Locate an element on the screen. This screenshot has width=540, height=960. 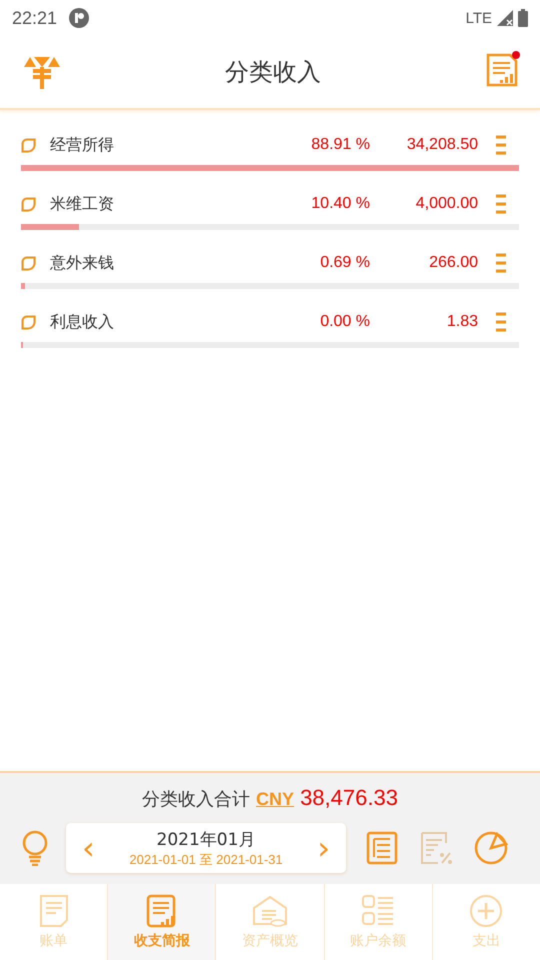
network-label: LTE is located at coordinates (479, 18).